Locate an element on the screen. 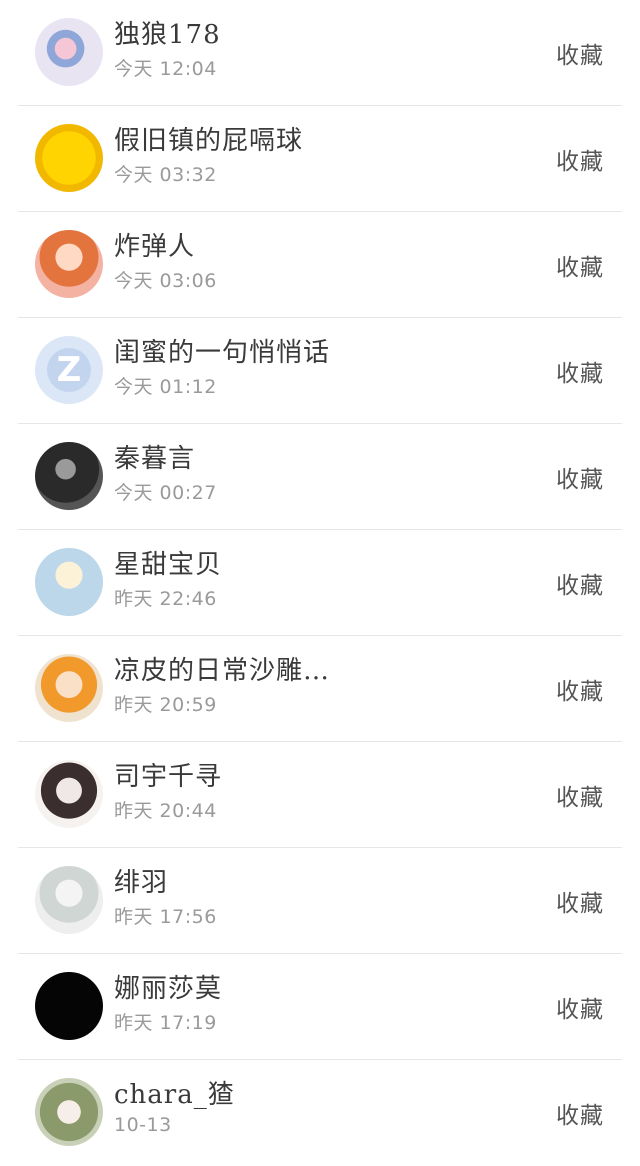  contact-name: 闺蜜的一句悄悄话 is located at coordinates (222, 353).